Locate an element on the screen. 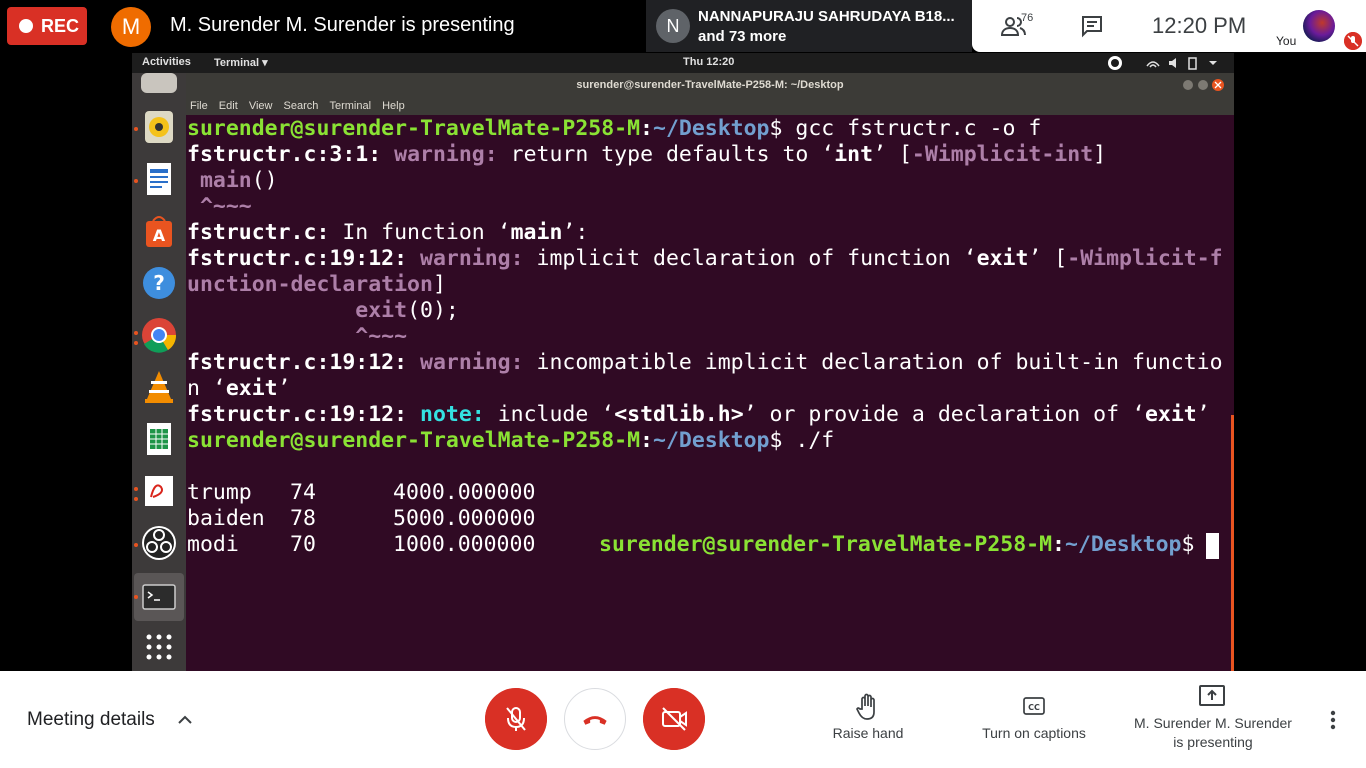 This screenshot has height=768, width=1366. presenting-label: M. Surender M. Surender is presenting is located at coordinates (1213, 733).